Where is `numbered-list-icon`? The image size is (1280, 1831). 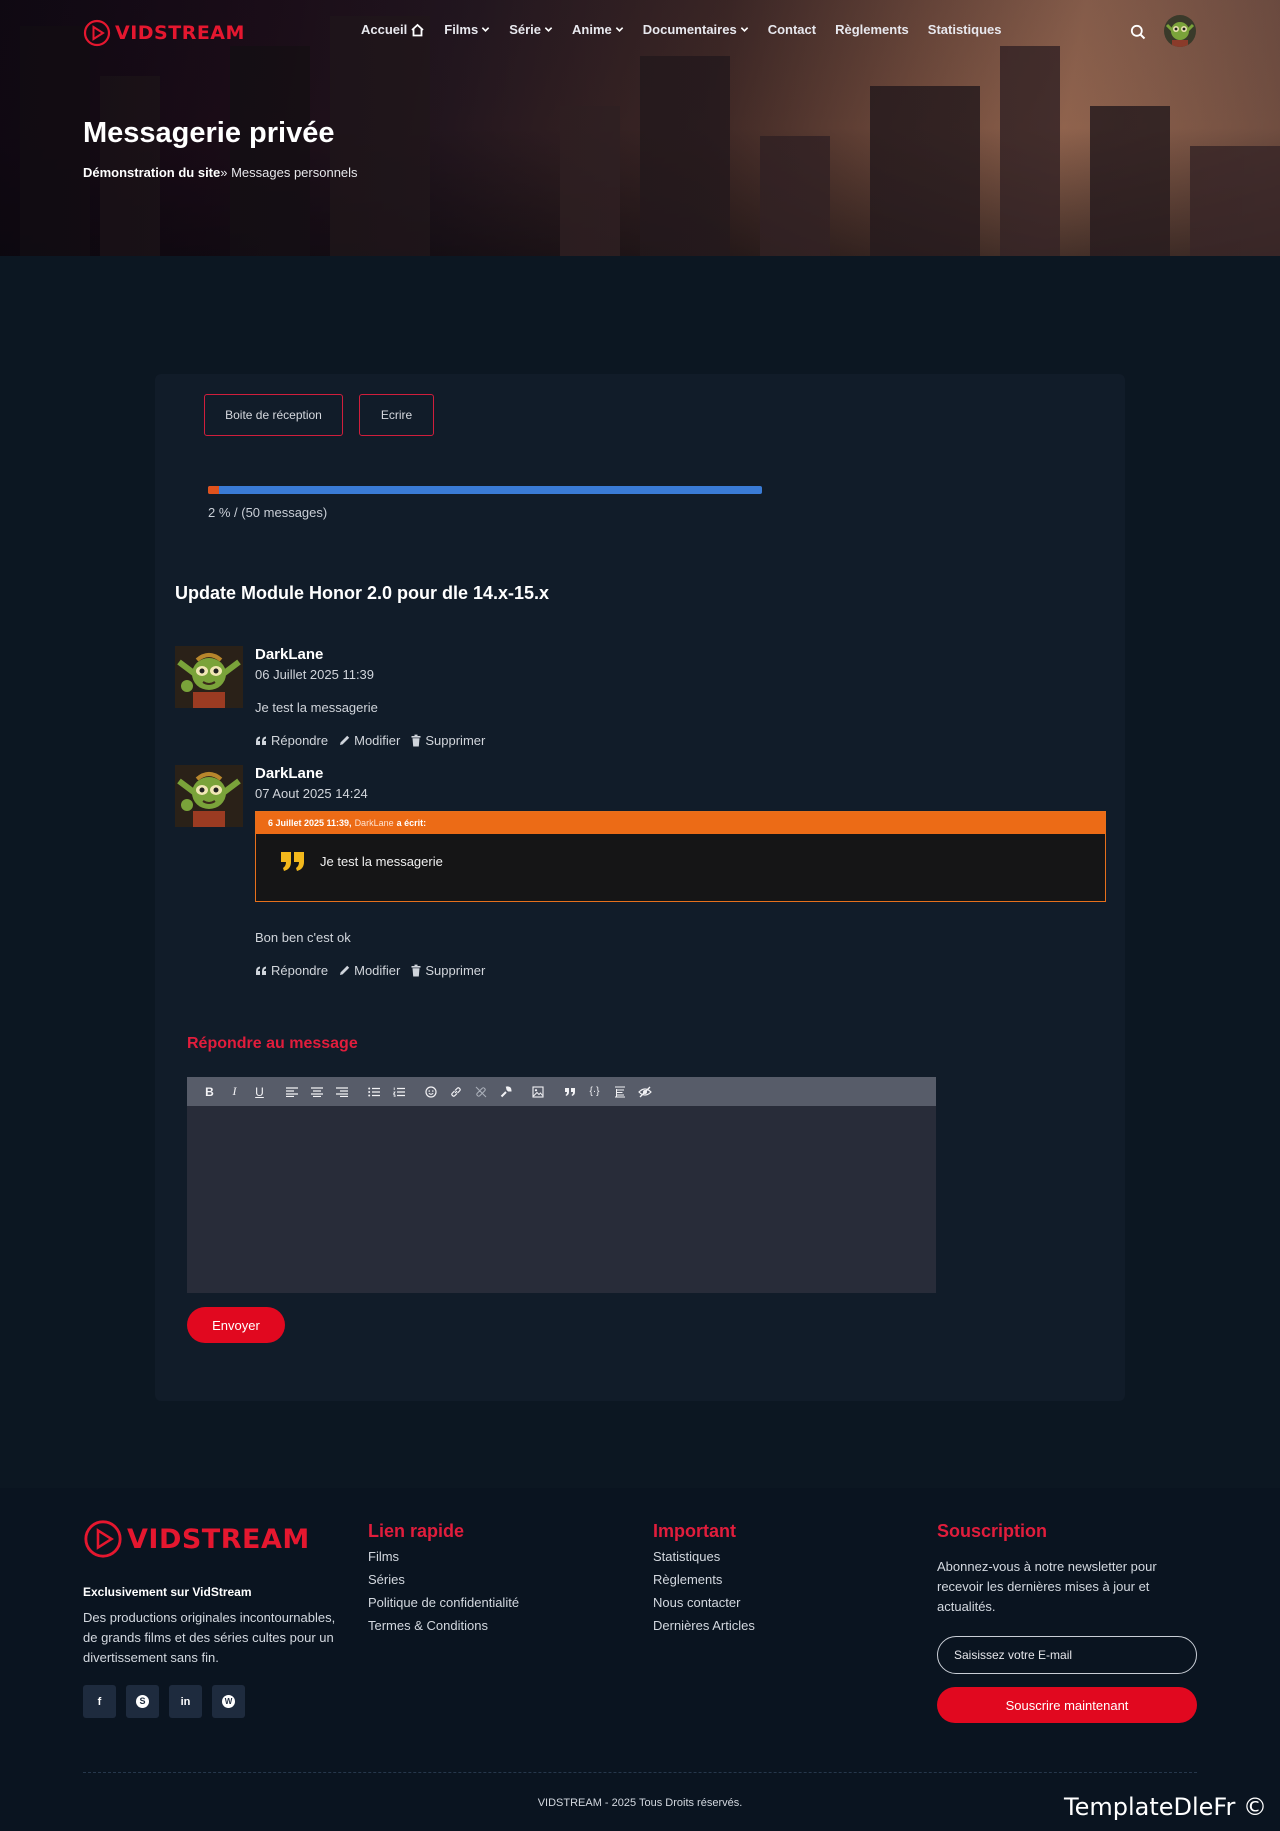
numbered-list-icon is located at coordinates (398, 1092).